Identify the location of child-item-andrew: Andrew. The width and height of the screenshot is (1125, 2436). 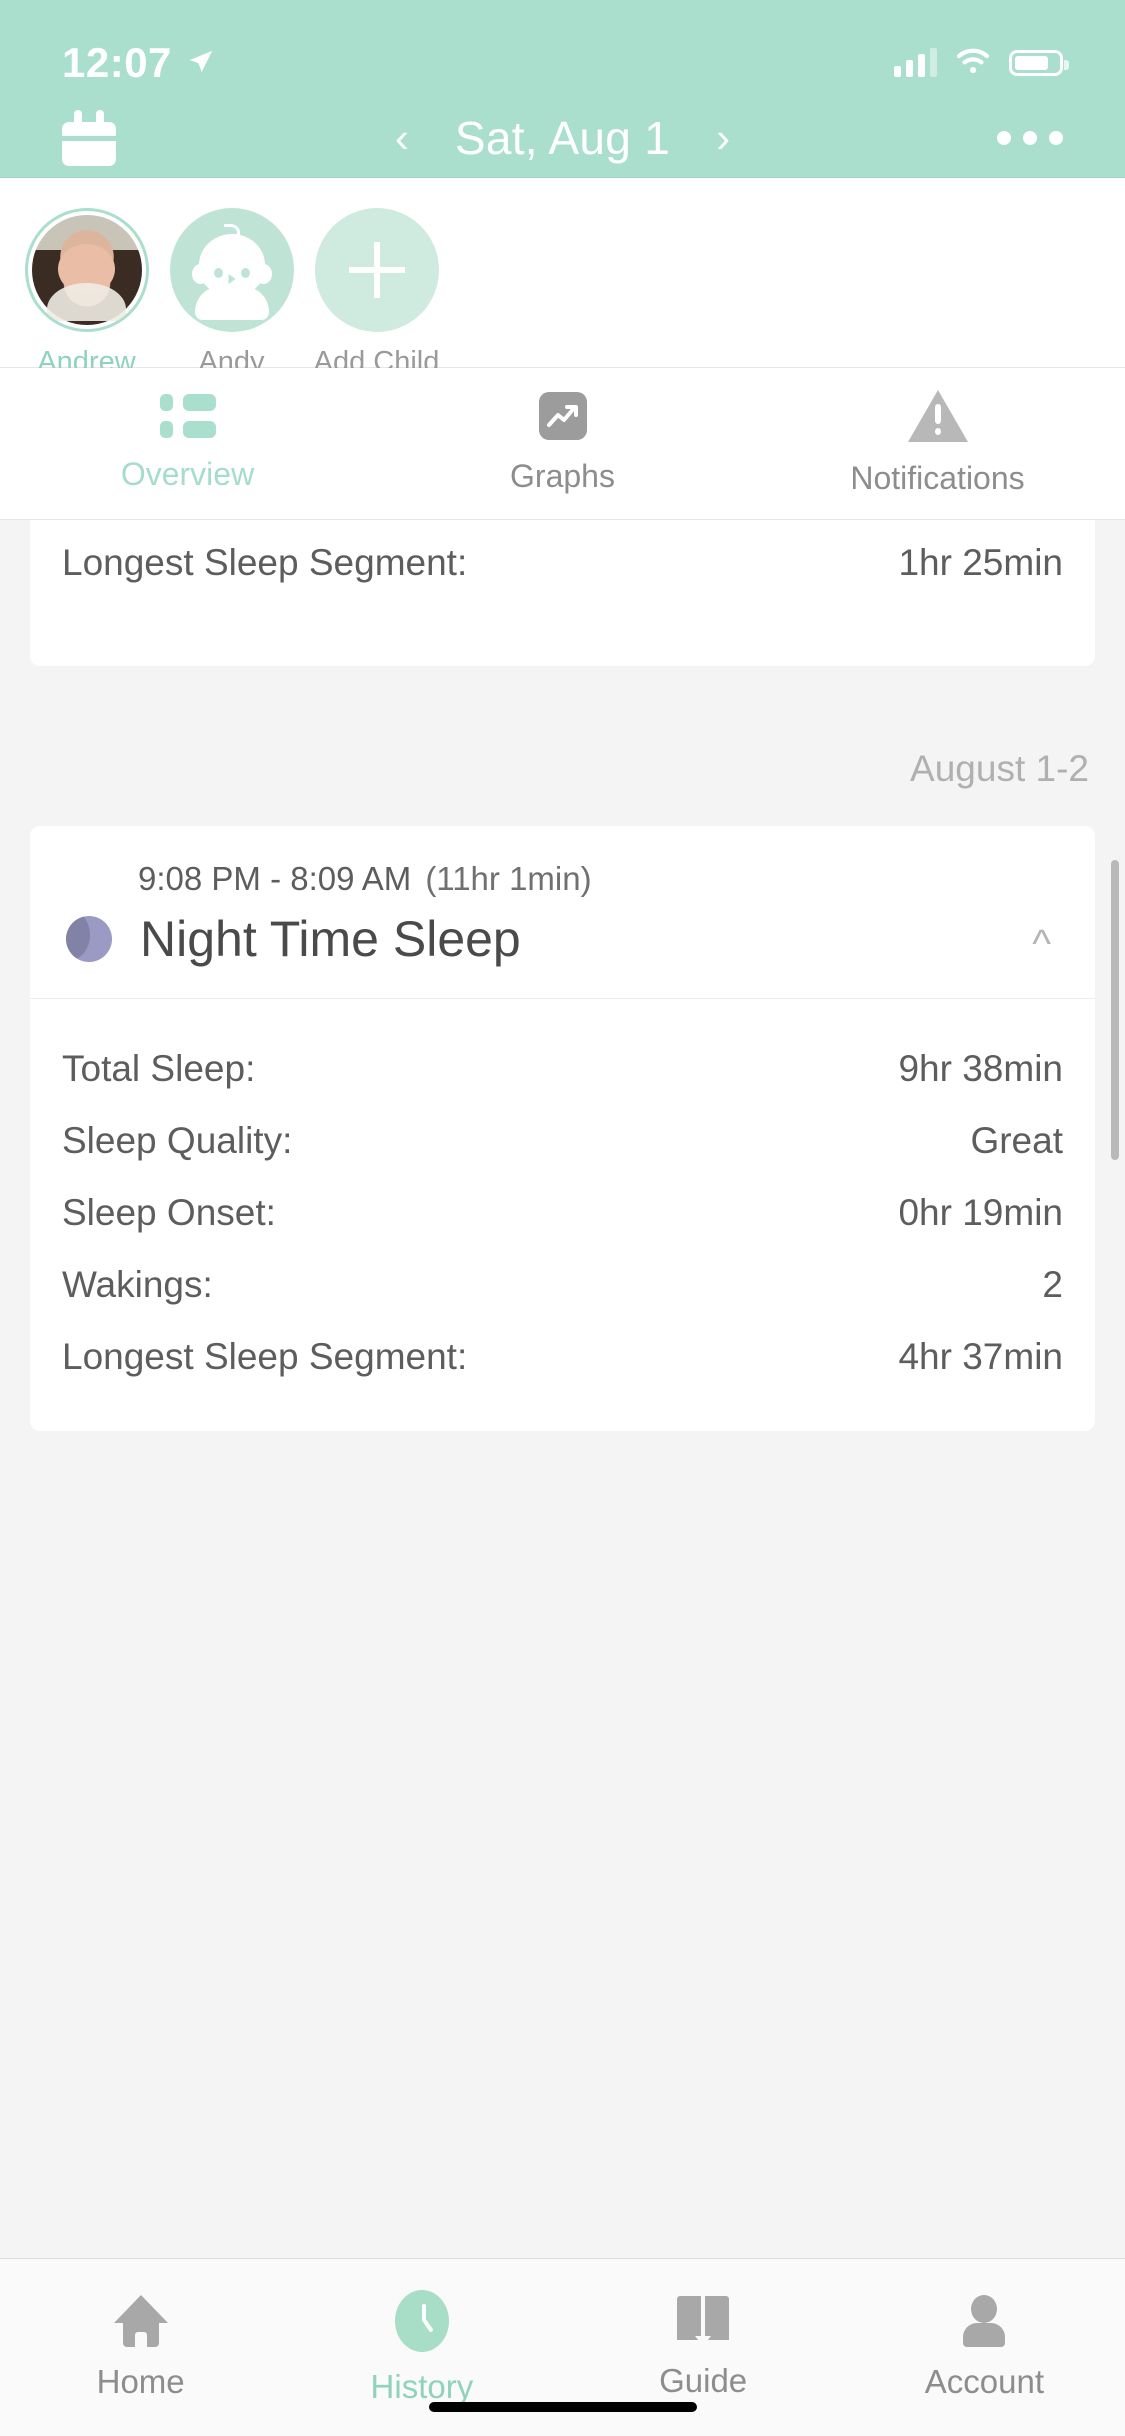
(86, 293).